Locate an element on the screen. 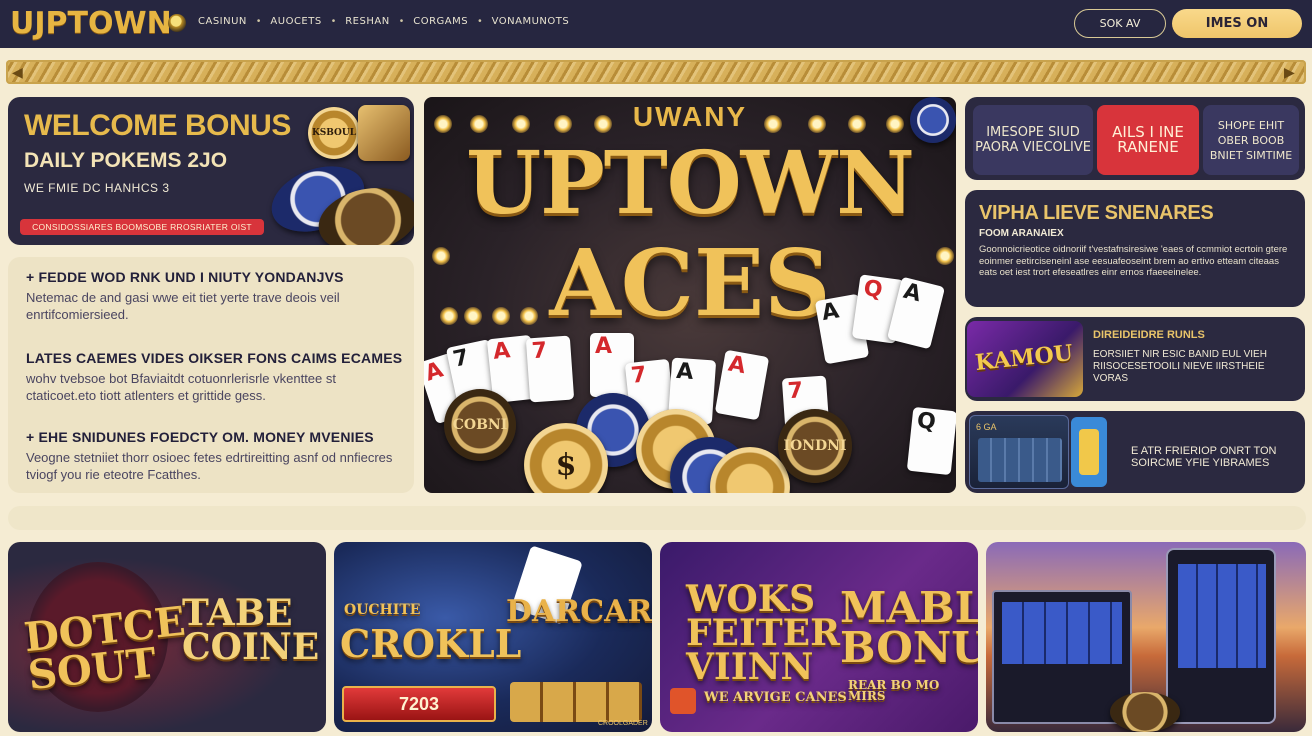 This screenshot has width=1312, height=736. character-icon is located at coordinates (1089, 452).